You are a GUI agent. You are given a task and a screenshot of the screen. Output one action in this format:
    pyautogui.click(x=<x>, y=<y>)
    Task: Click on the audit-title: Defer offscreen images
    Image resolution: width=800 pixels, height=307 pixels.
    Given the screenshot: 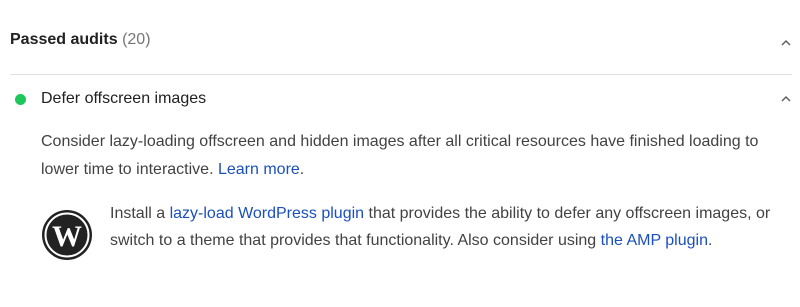 What is the action you would take?
    pyautogui.click(x=124, y=98)
    